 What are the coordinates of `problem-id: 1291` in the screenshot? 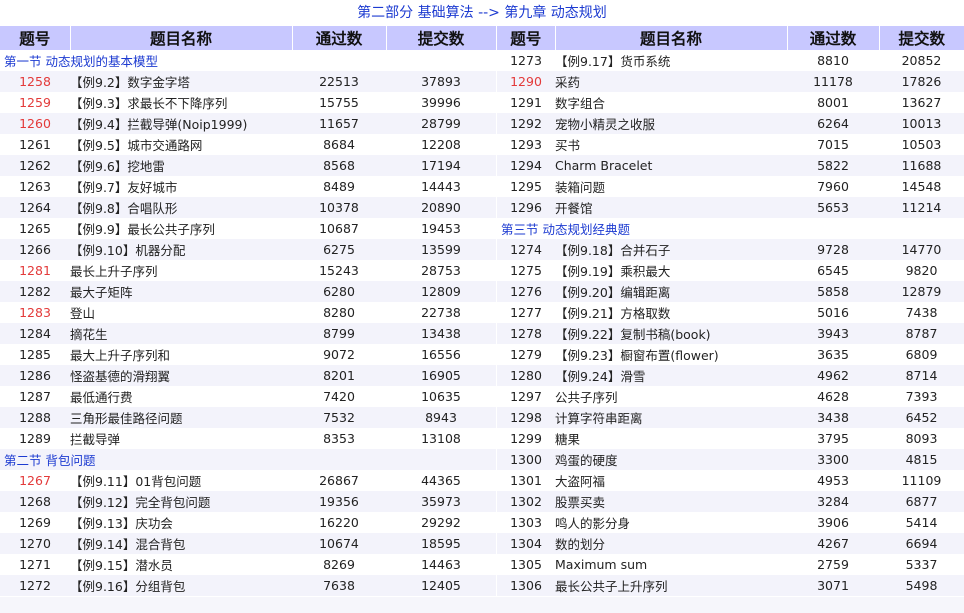 It's located at (526, 102).